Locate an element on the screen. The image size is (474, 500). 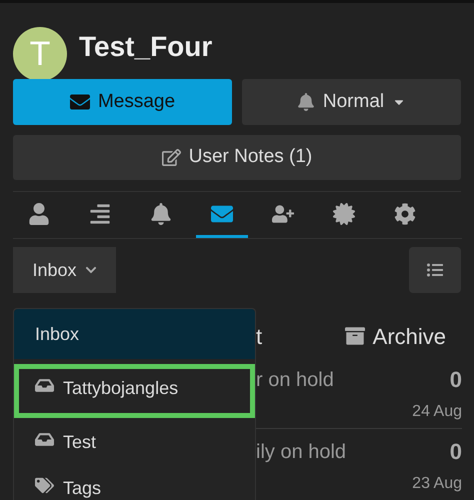
folder-dropdown: Inbox is located at coordinates (64, 270).